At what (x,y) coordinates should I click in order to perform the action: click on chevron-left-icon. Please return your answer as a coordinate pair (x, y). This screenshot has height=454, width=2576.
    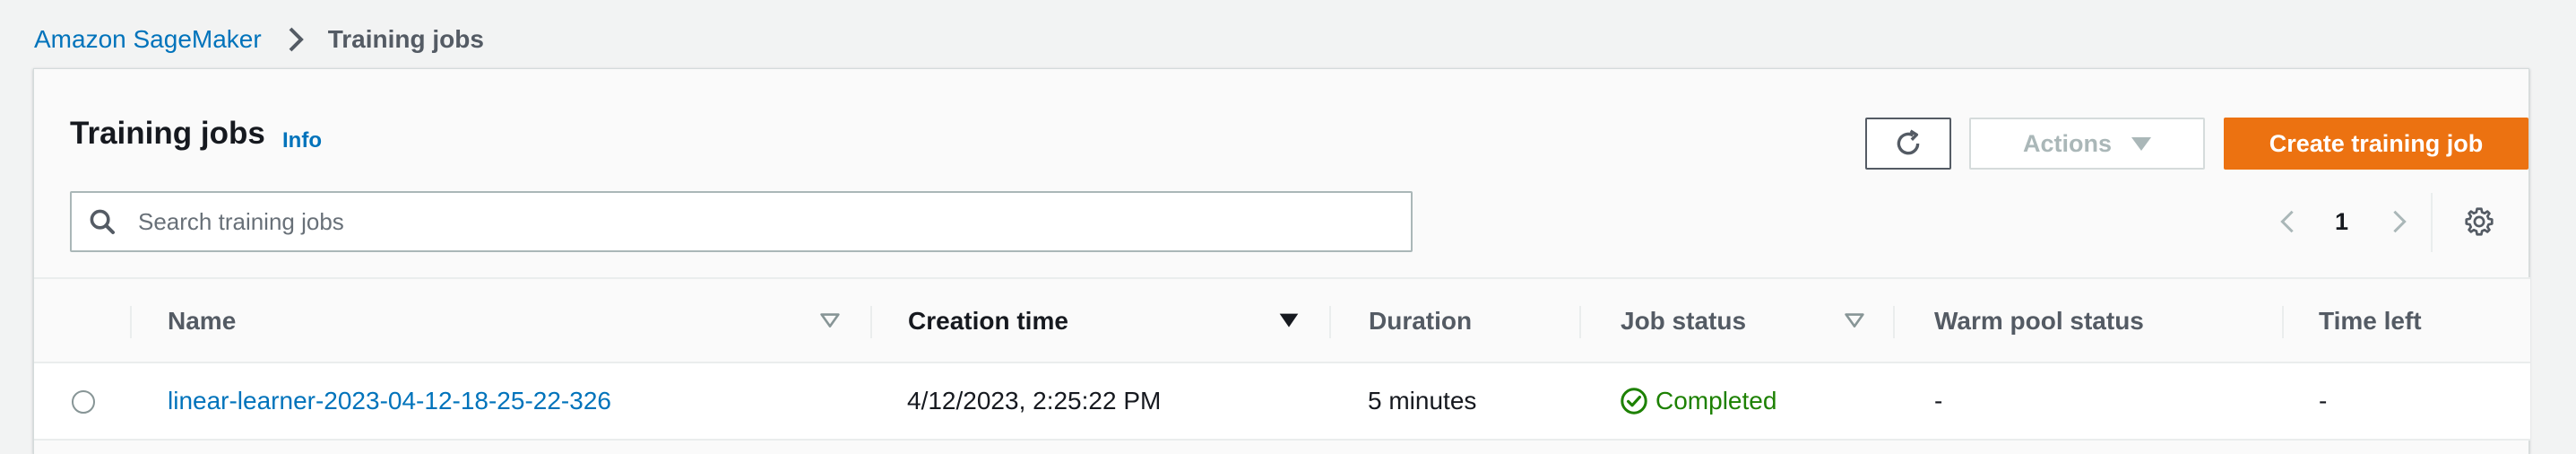
    Looking at the image, I should click on (2287, 222).